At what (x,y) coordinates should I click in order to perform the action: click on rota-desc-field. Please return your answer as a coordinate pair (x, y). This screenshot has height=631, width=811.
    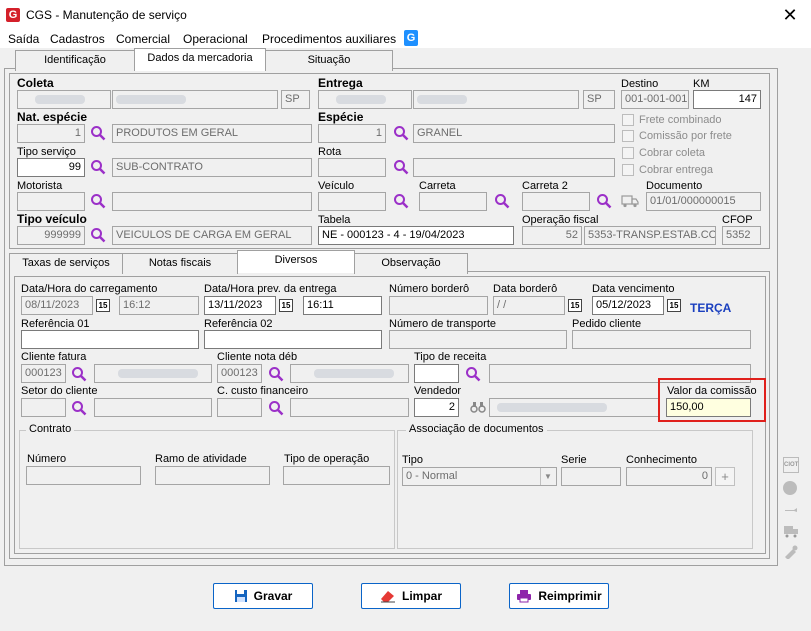
    Looking at the image, I should click on (514, 167).